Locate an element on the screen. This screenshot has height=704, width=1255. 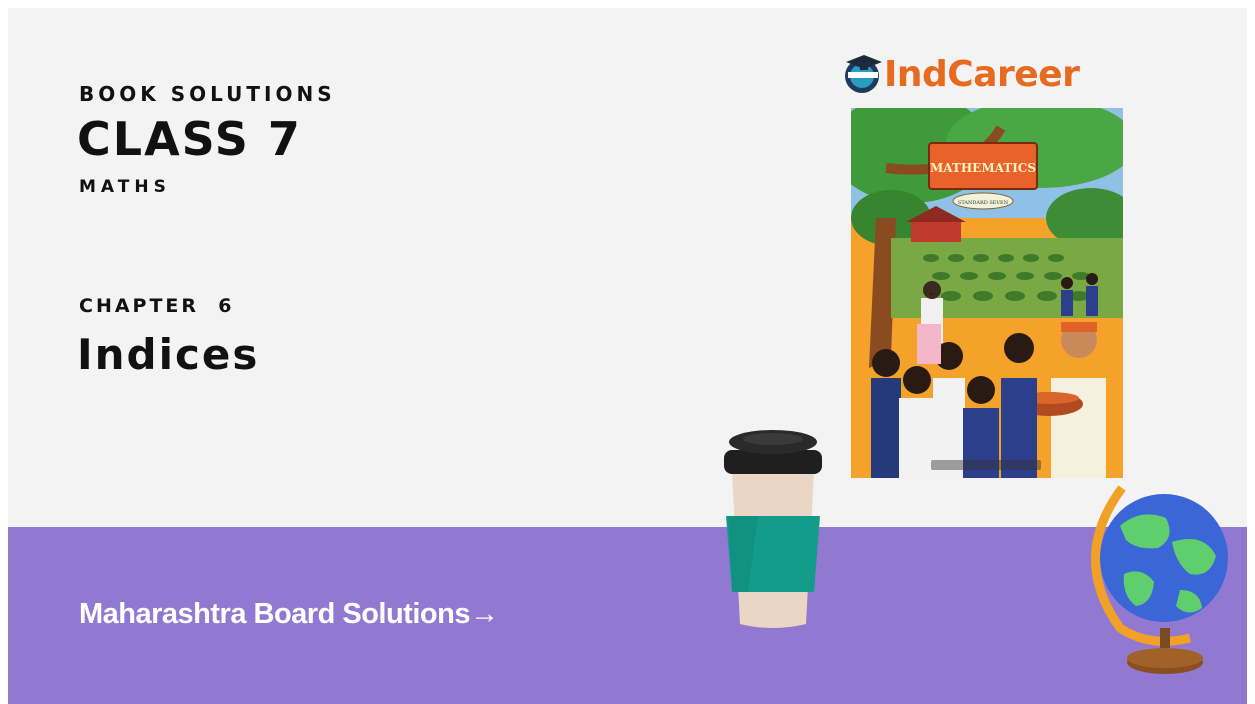
globe-illustration is located at coordinates (1159, 579).